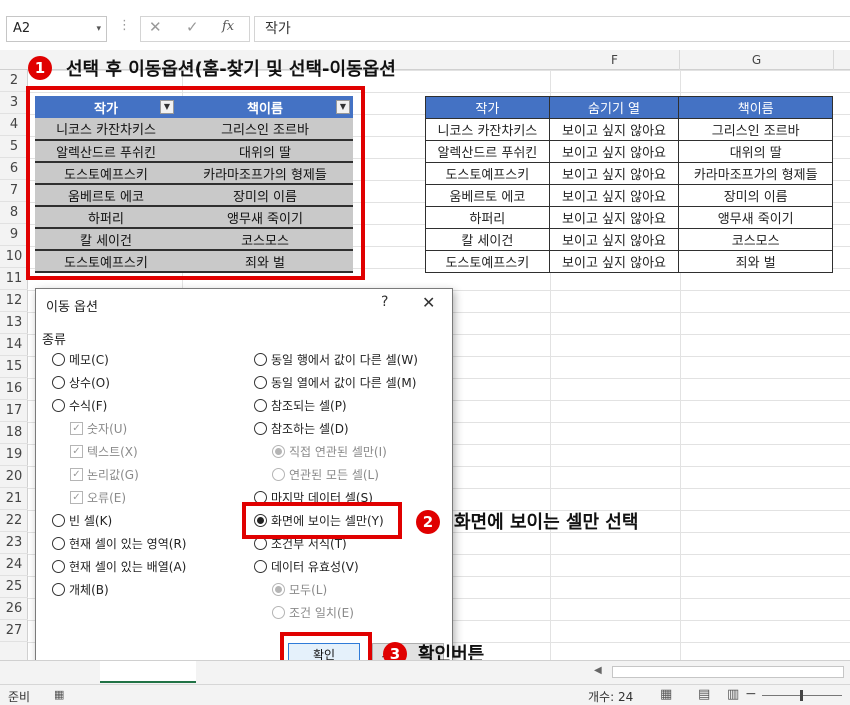  What do you see at coordinates (14, 345) in the screenshot?
I see `row-header-cell: 14` at bounding box center [14, 345].